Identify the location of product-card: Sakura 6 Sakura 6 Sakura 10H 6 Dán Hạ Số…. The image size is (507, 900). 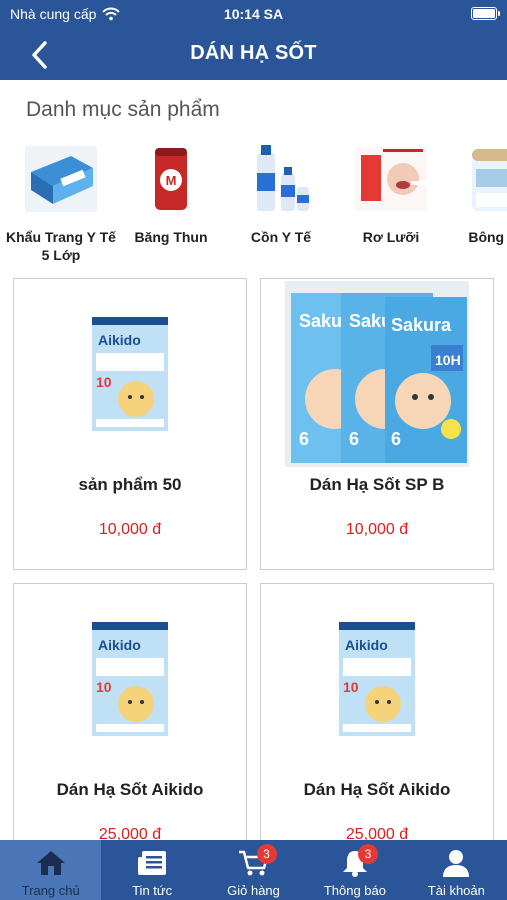
(377, 424).